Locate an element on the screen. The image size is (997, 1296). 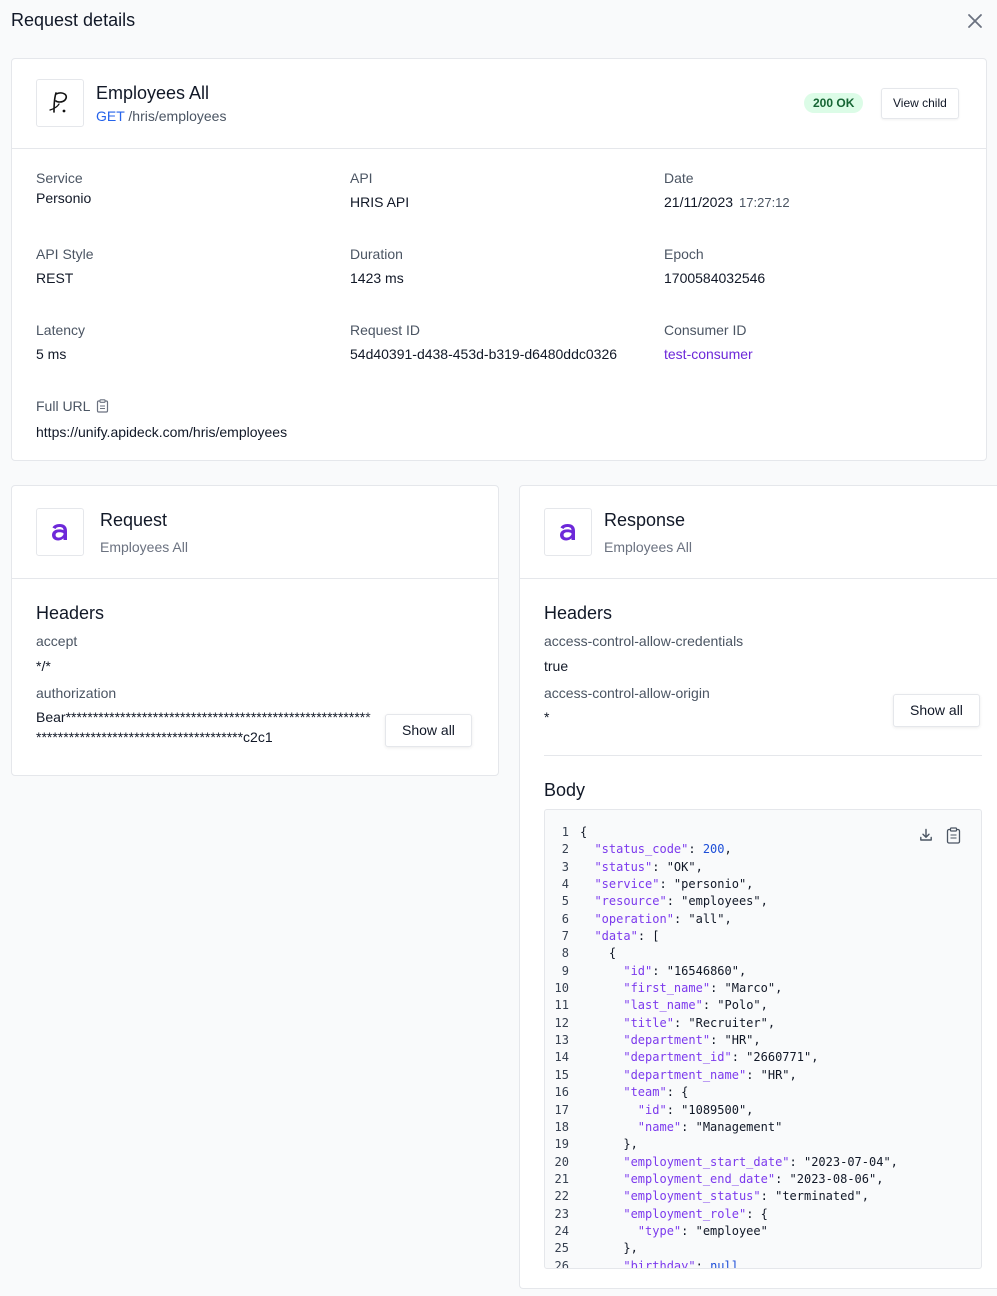
line-number: 19 is located at coordinates (561, 1144).